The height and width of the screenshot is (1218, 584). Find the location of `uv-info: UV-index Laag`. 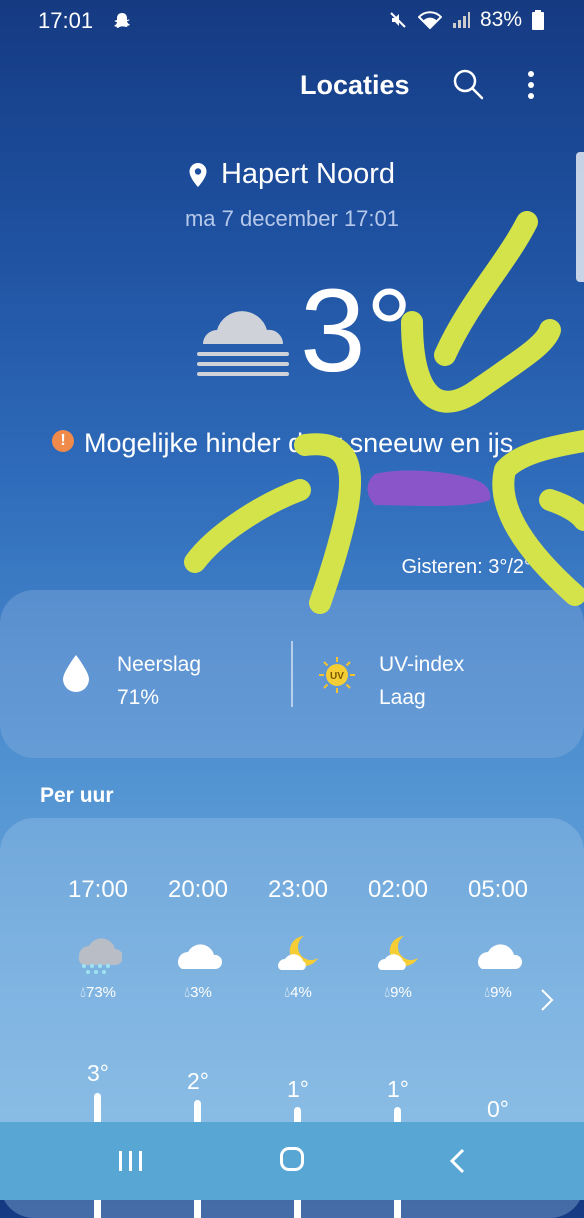

uv-info: UV-index Laag is located at coordinates (421, 681).